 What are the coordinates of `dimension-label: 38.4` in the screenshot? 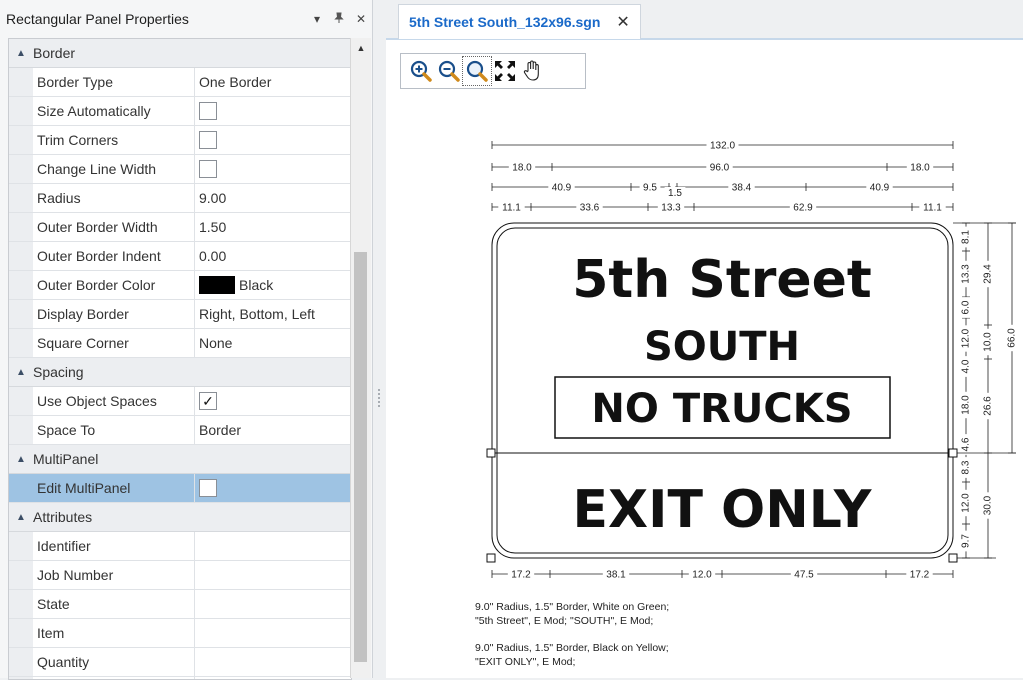 It's located at (742, 188).